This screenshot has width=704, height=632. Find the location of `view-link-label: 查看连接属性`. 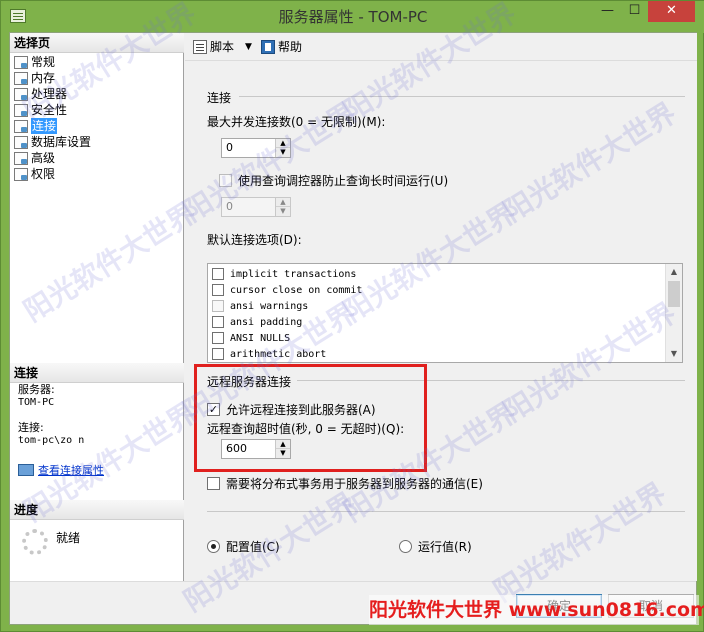

view-link-label: 查看连接属性 is located at coordinates (71, 470).